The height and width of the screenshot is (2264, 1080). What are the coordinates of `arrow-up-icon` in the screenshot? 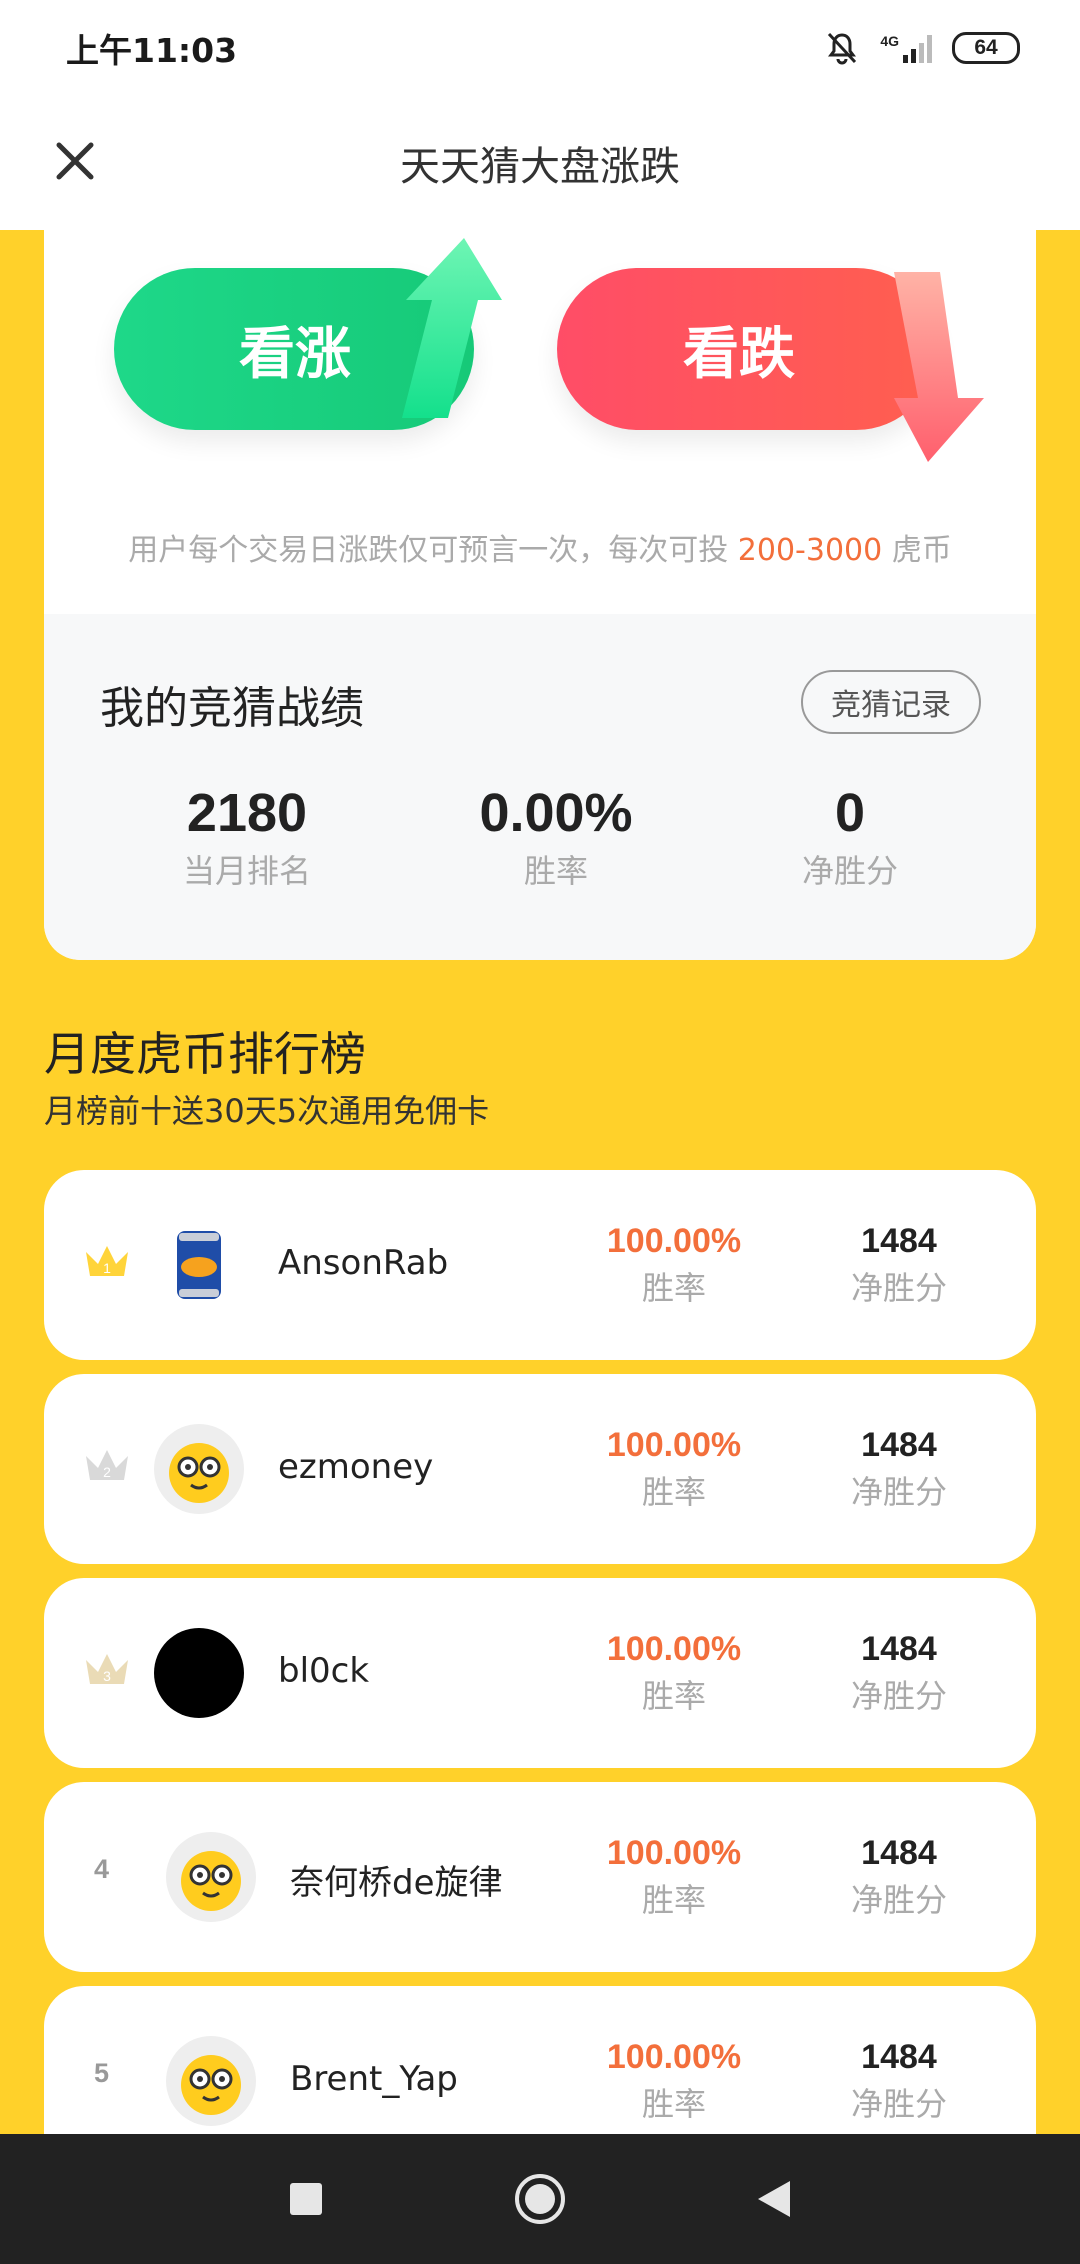 It's located at (452, 328).